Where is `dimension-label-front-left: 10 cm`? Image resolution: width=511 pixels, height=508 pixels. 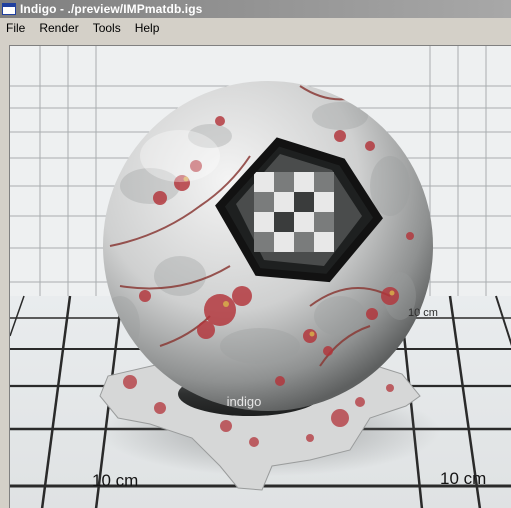 dimension-label-front-left: 10 cm is located at coordinates (115, 480).